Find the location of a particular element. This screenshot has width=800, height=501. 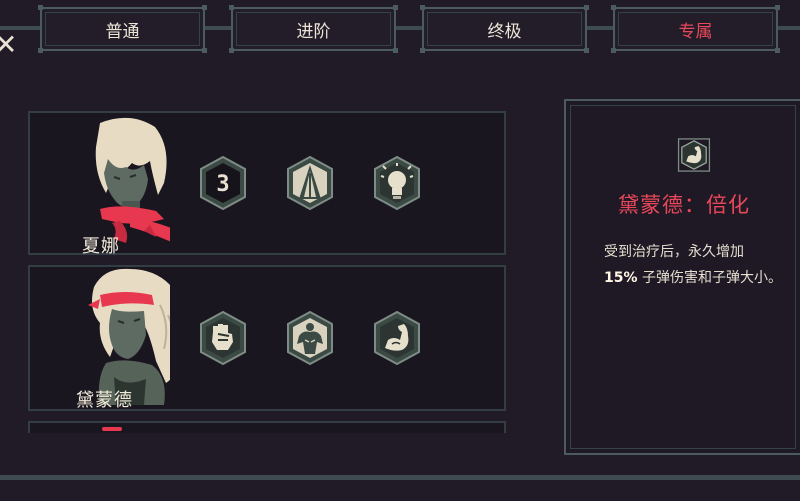

number-3-hex-icon: 3 is located at coordinates (223, 183).